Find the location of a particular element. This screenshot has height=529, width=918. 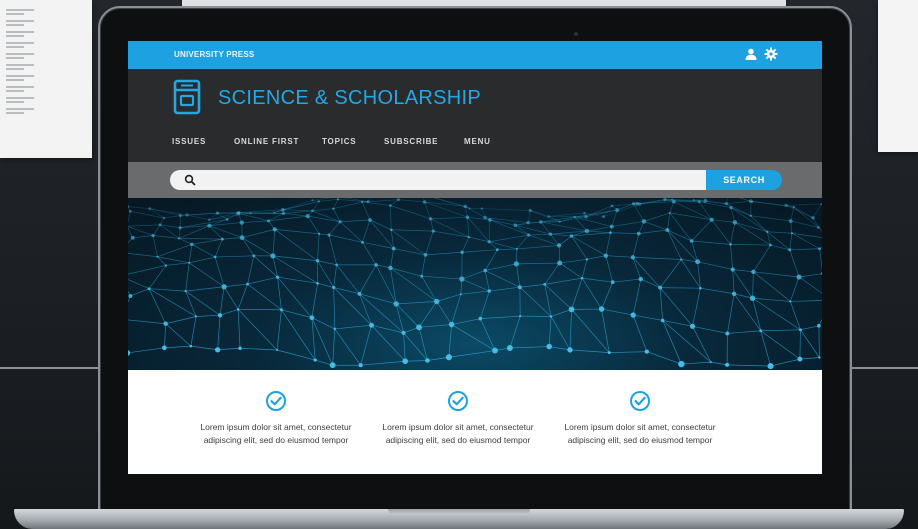

nav-item-online-first: ONLINE FIRST is located at coordinates (266, 141).